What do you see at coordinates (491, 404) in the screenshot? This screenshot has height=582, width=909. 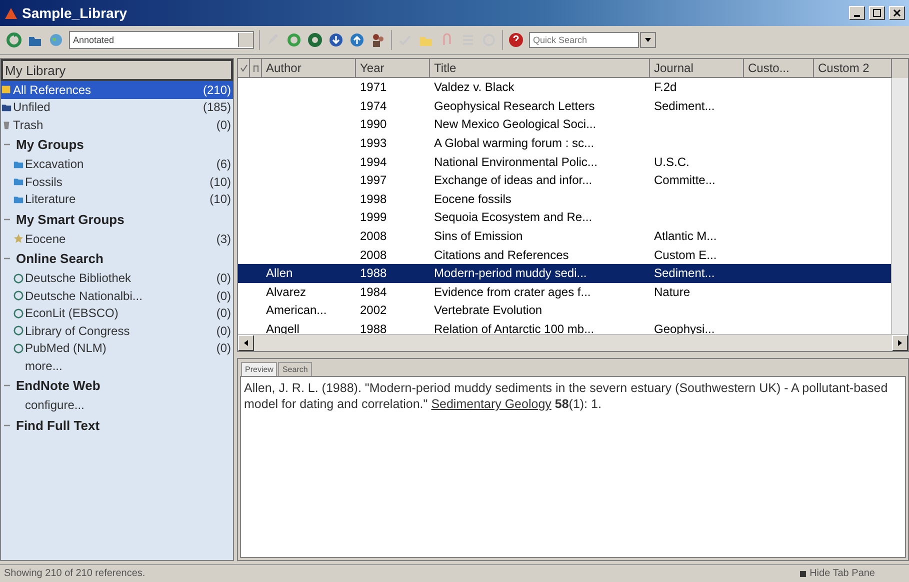 I see `journal-link: Sedimentary Geology` at bounding box center [491, 404].